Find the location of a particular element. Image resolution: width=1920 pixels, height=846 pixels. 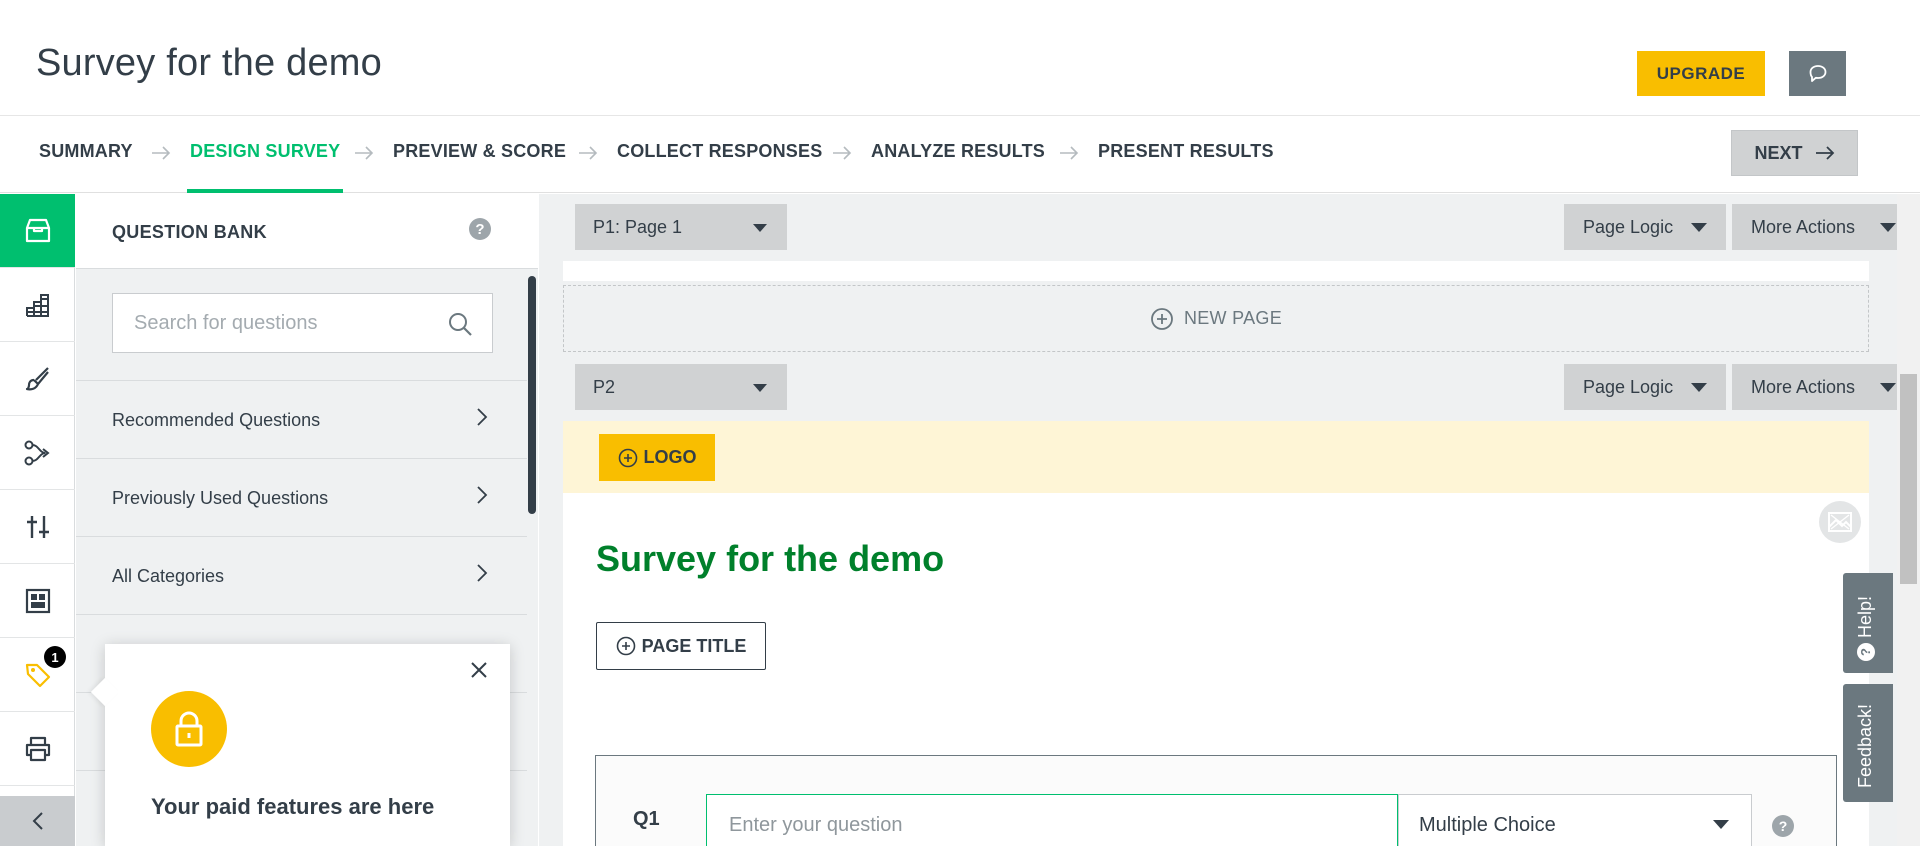

speech-bubble-icon is located at coordinates (1818, 74).